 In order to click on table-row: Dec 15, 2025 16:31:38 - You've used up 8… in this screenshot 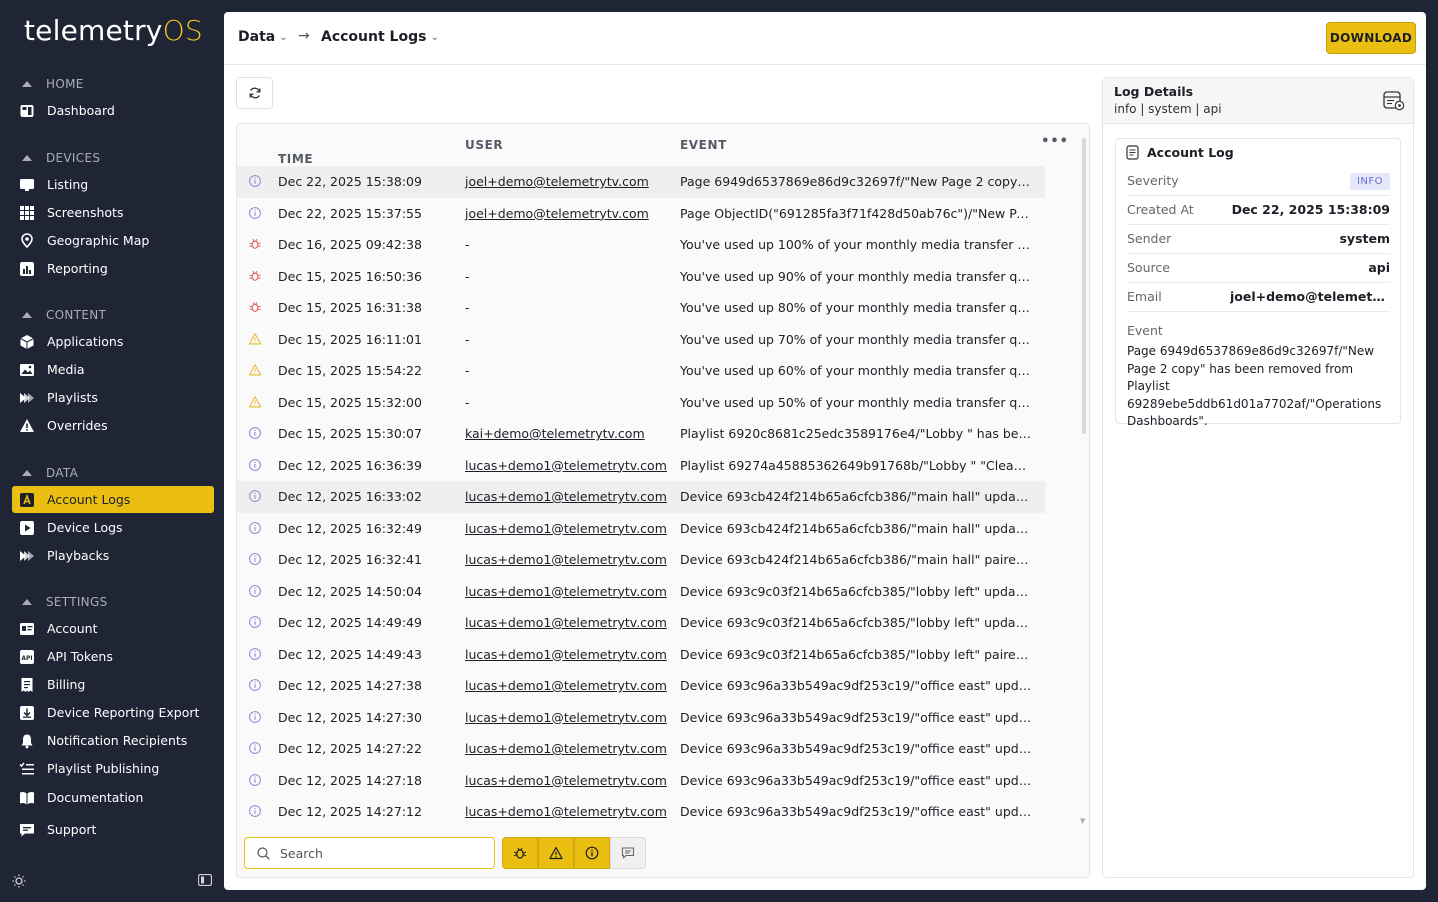, I will do `click(641, 308)`.